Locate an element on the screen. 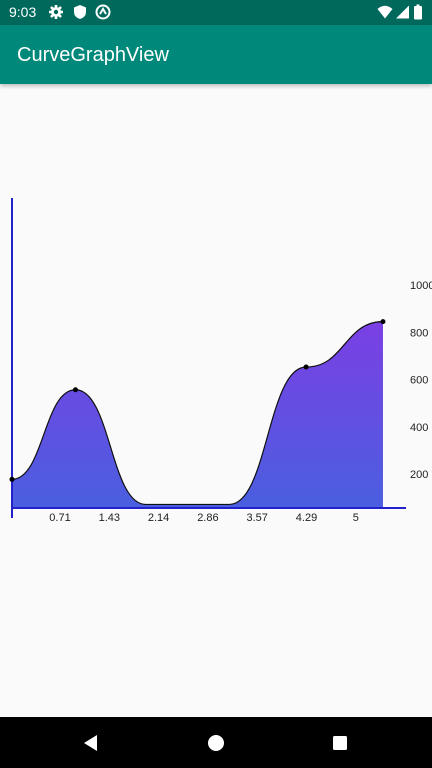 Image resolution: width=432 pixels, height=768 pixels. signal-icon is located at coordinates (402, 12).